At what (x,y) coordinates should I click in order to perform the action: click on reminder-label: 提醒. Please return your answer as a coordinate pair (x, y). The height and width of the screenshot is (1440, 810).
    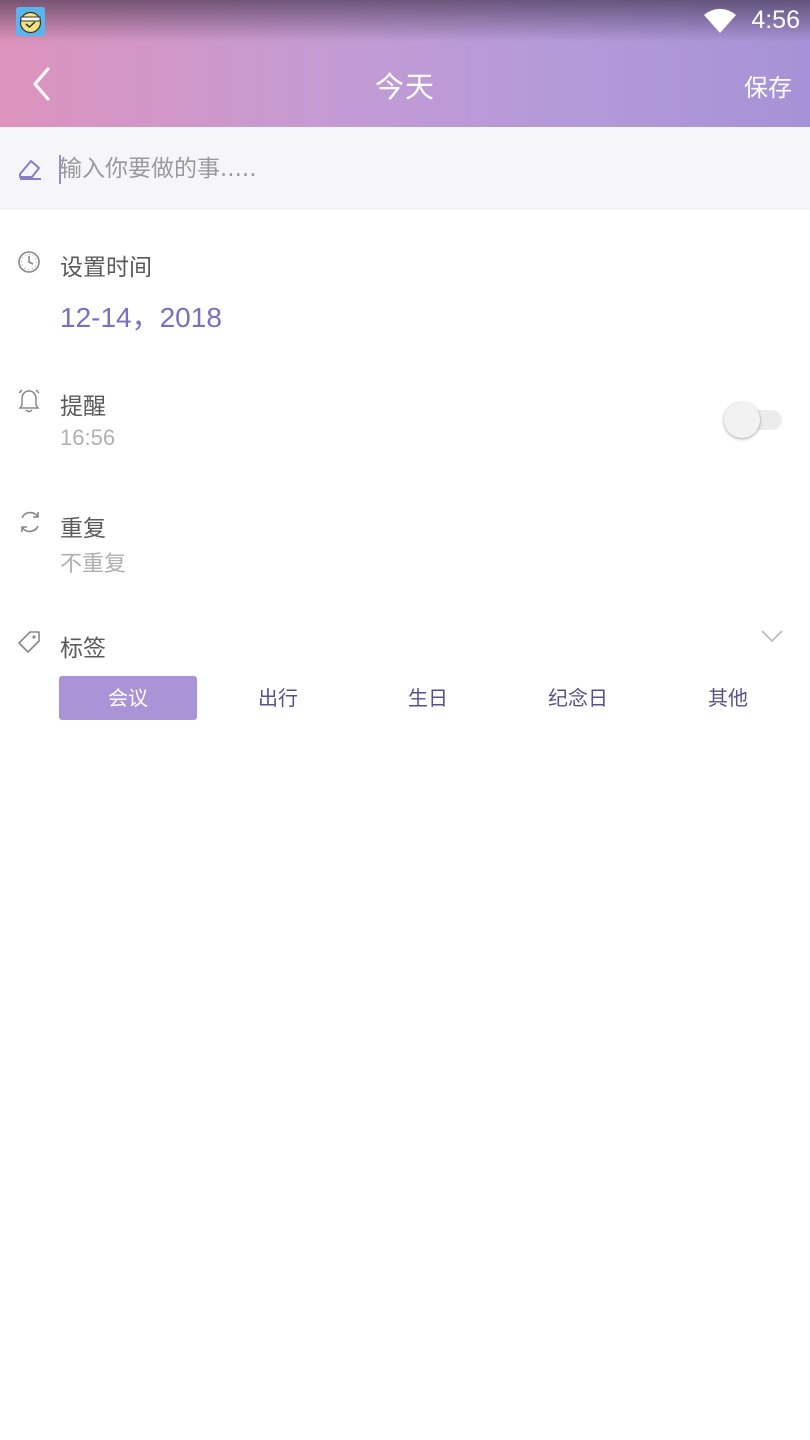
    Looking at the image, I should click on (83, 407).